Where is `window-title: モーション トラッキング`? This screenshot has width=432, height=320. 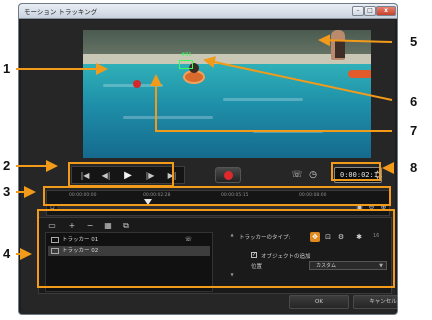 window-title: モーション トラッキング is located at coordinates (61, 12).